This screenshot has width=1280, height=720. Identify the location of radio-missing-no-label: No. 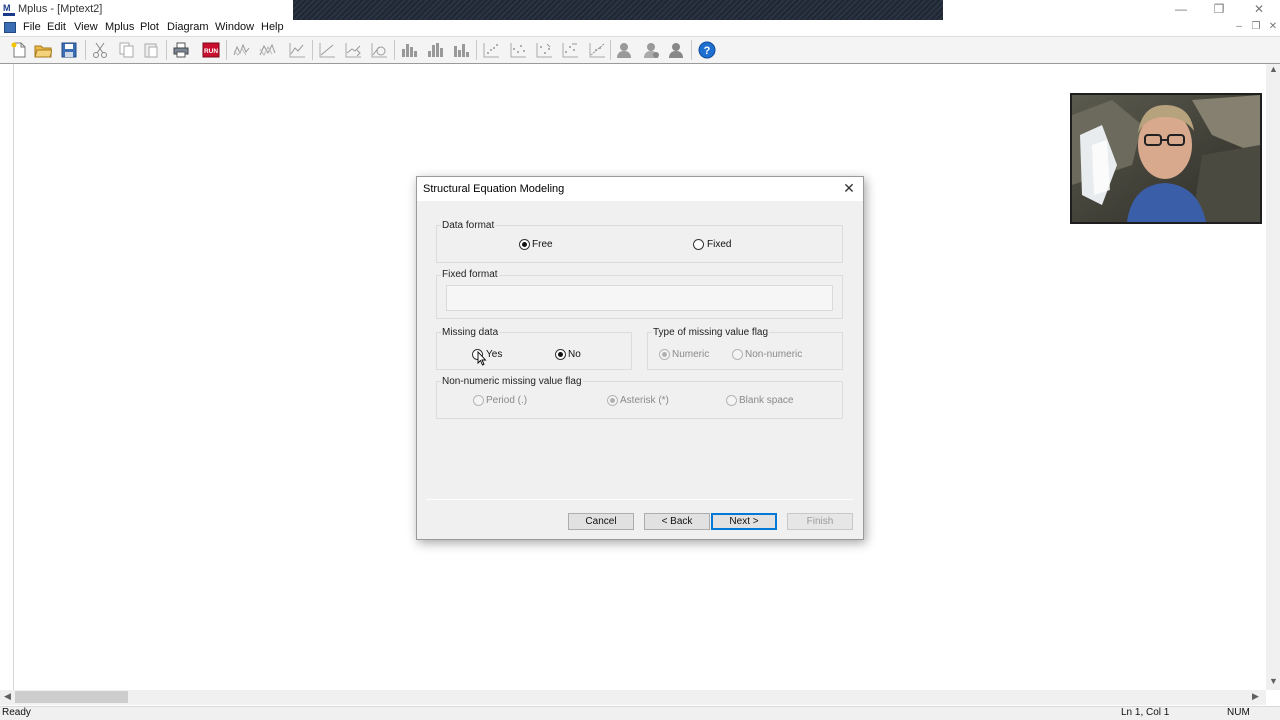
(574, 354).